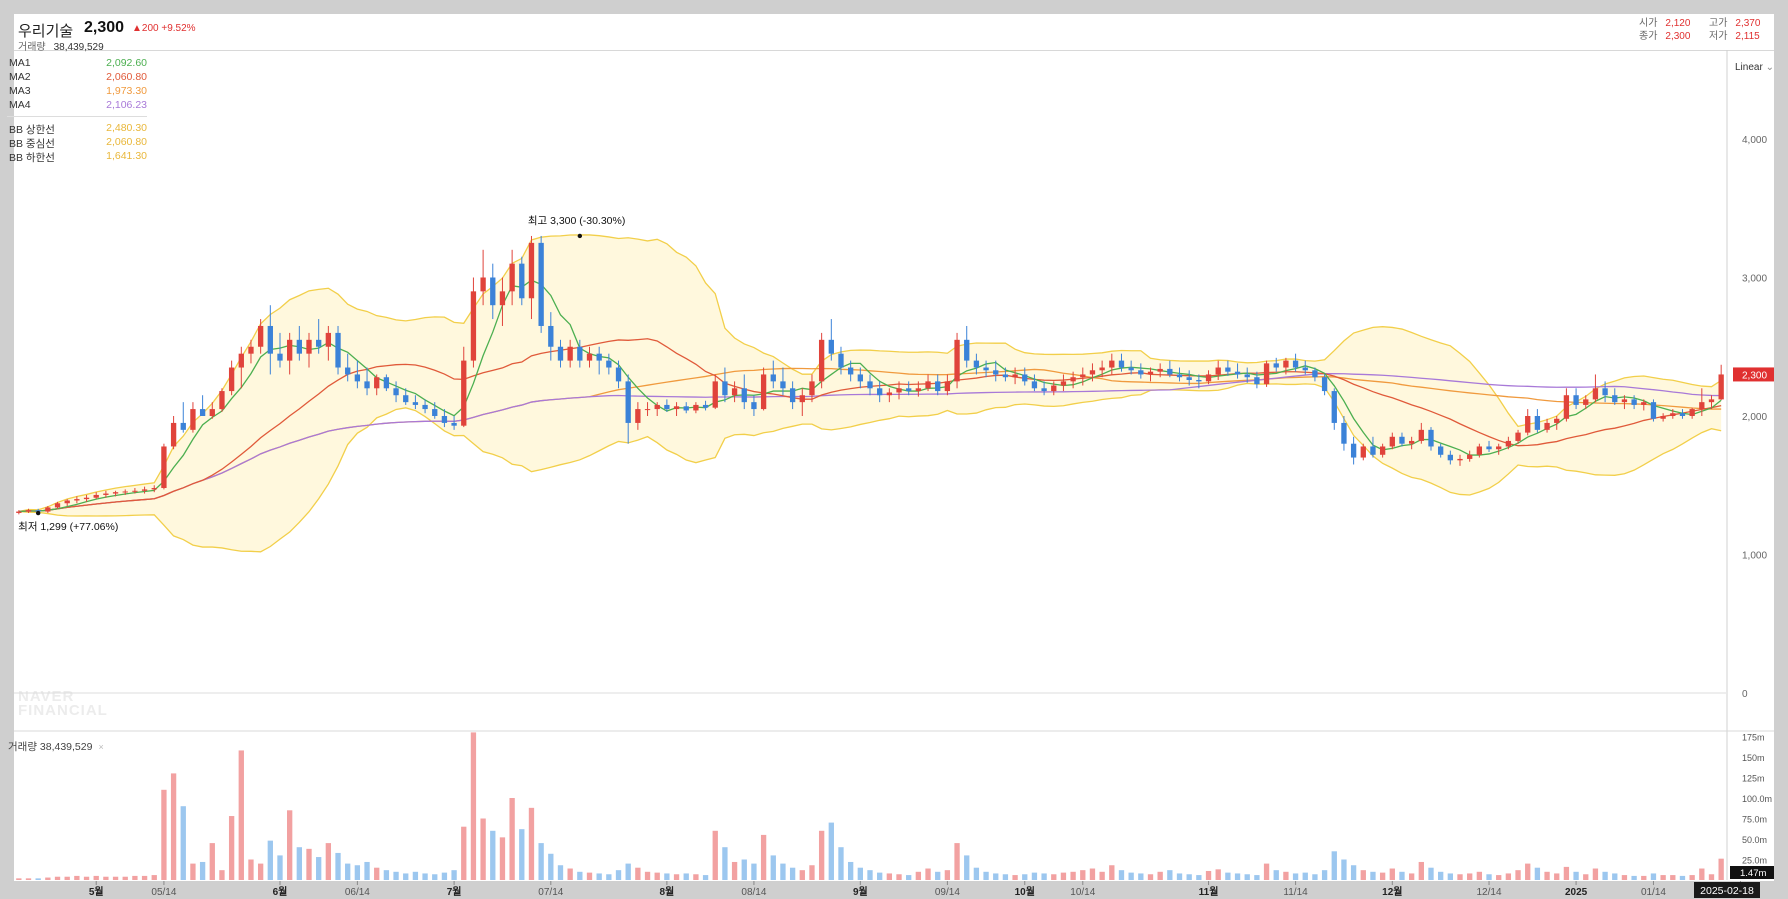 The height and width of the screenshot is (899, 1788). What do you see at coordinates (1753, 873) in the screenshot?
I see `current-volume-badge-label: 1.47m` at bounding box center [1753, 873].